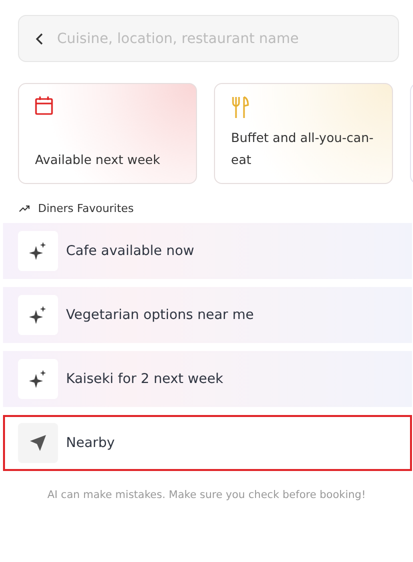 This screenshot has width=413, height=562. I want to click on card-label: Available next week, so click(98, 160).